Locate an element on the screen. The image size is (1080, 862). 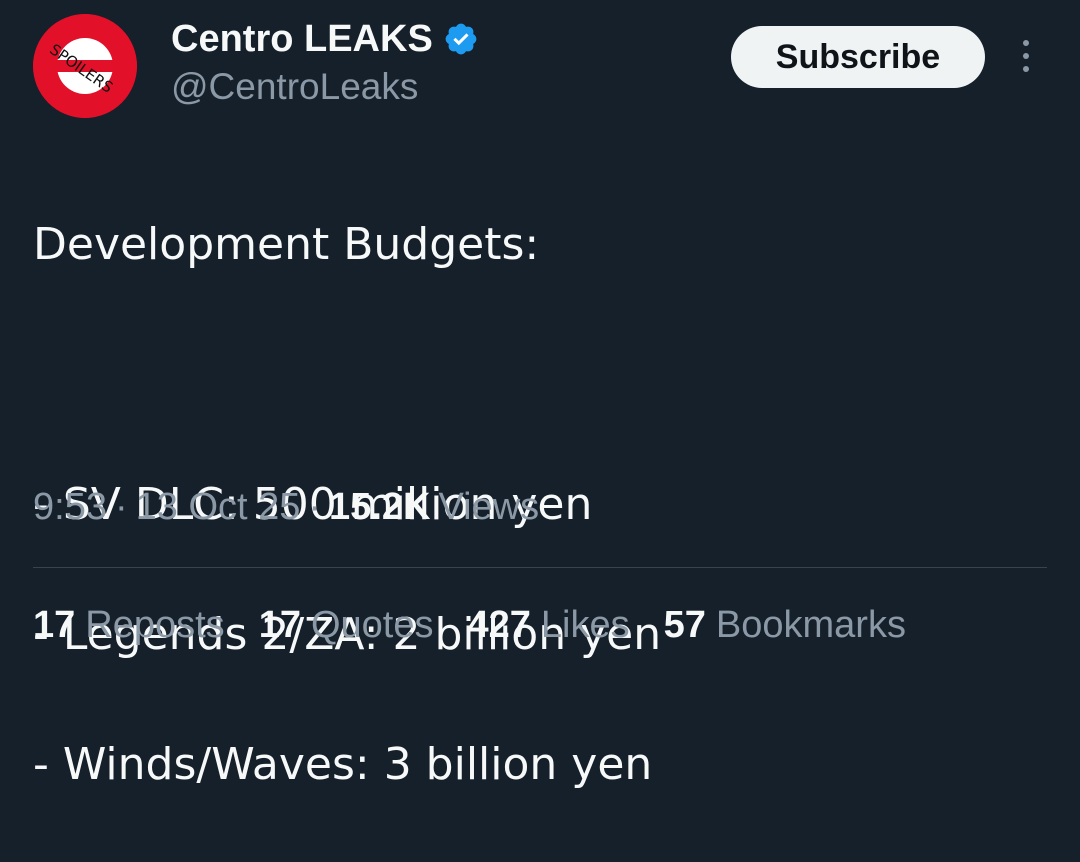
tweet-line: Development Budgets: is located at coordinates (286, 244).